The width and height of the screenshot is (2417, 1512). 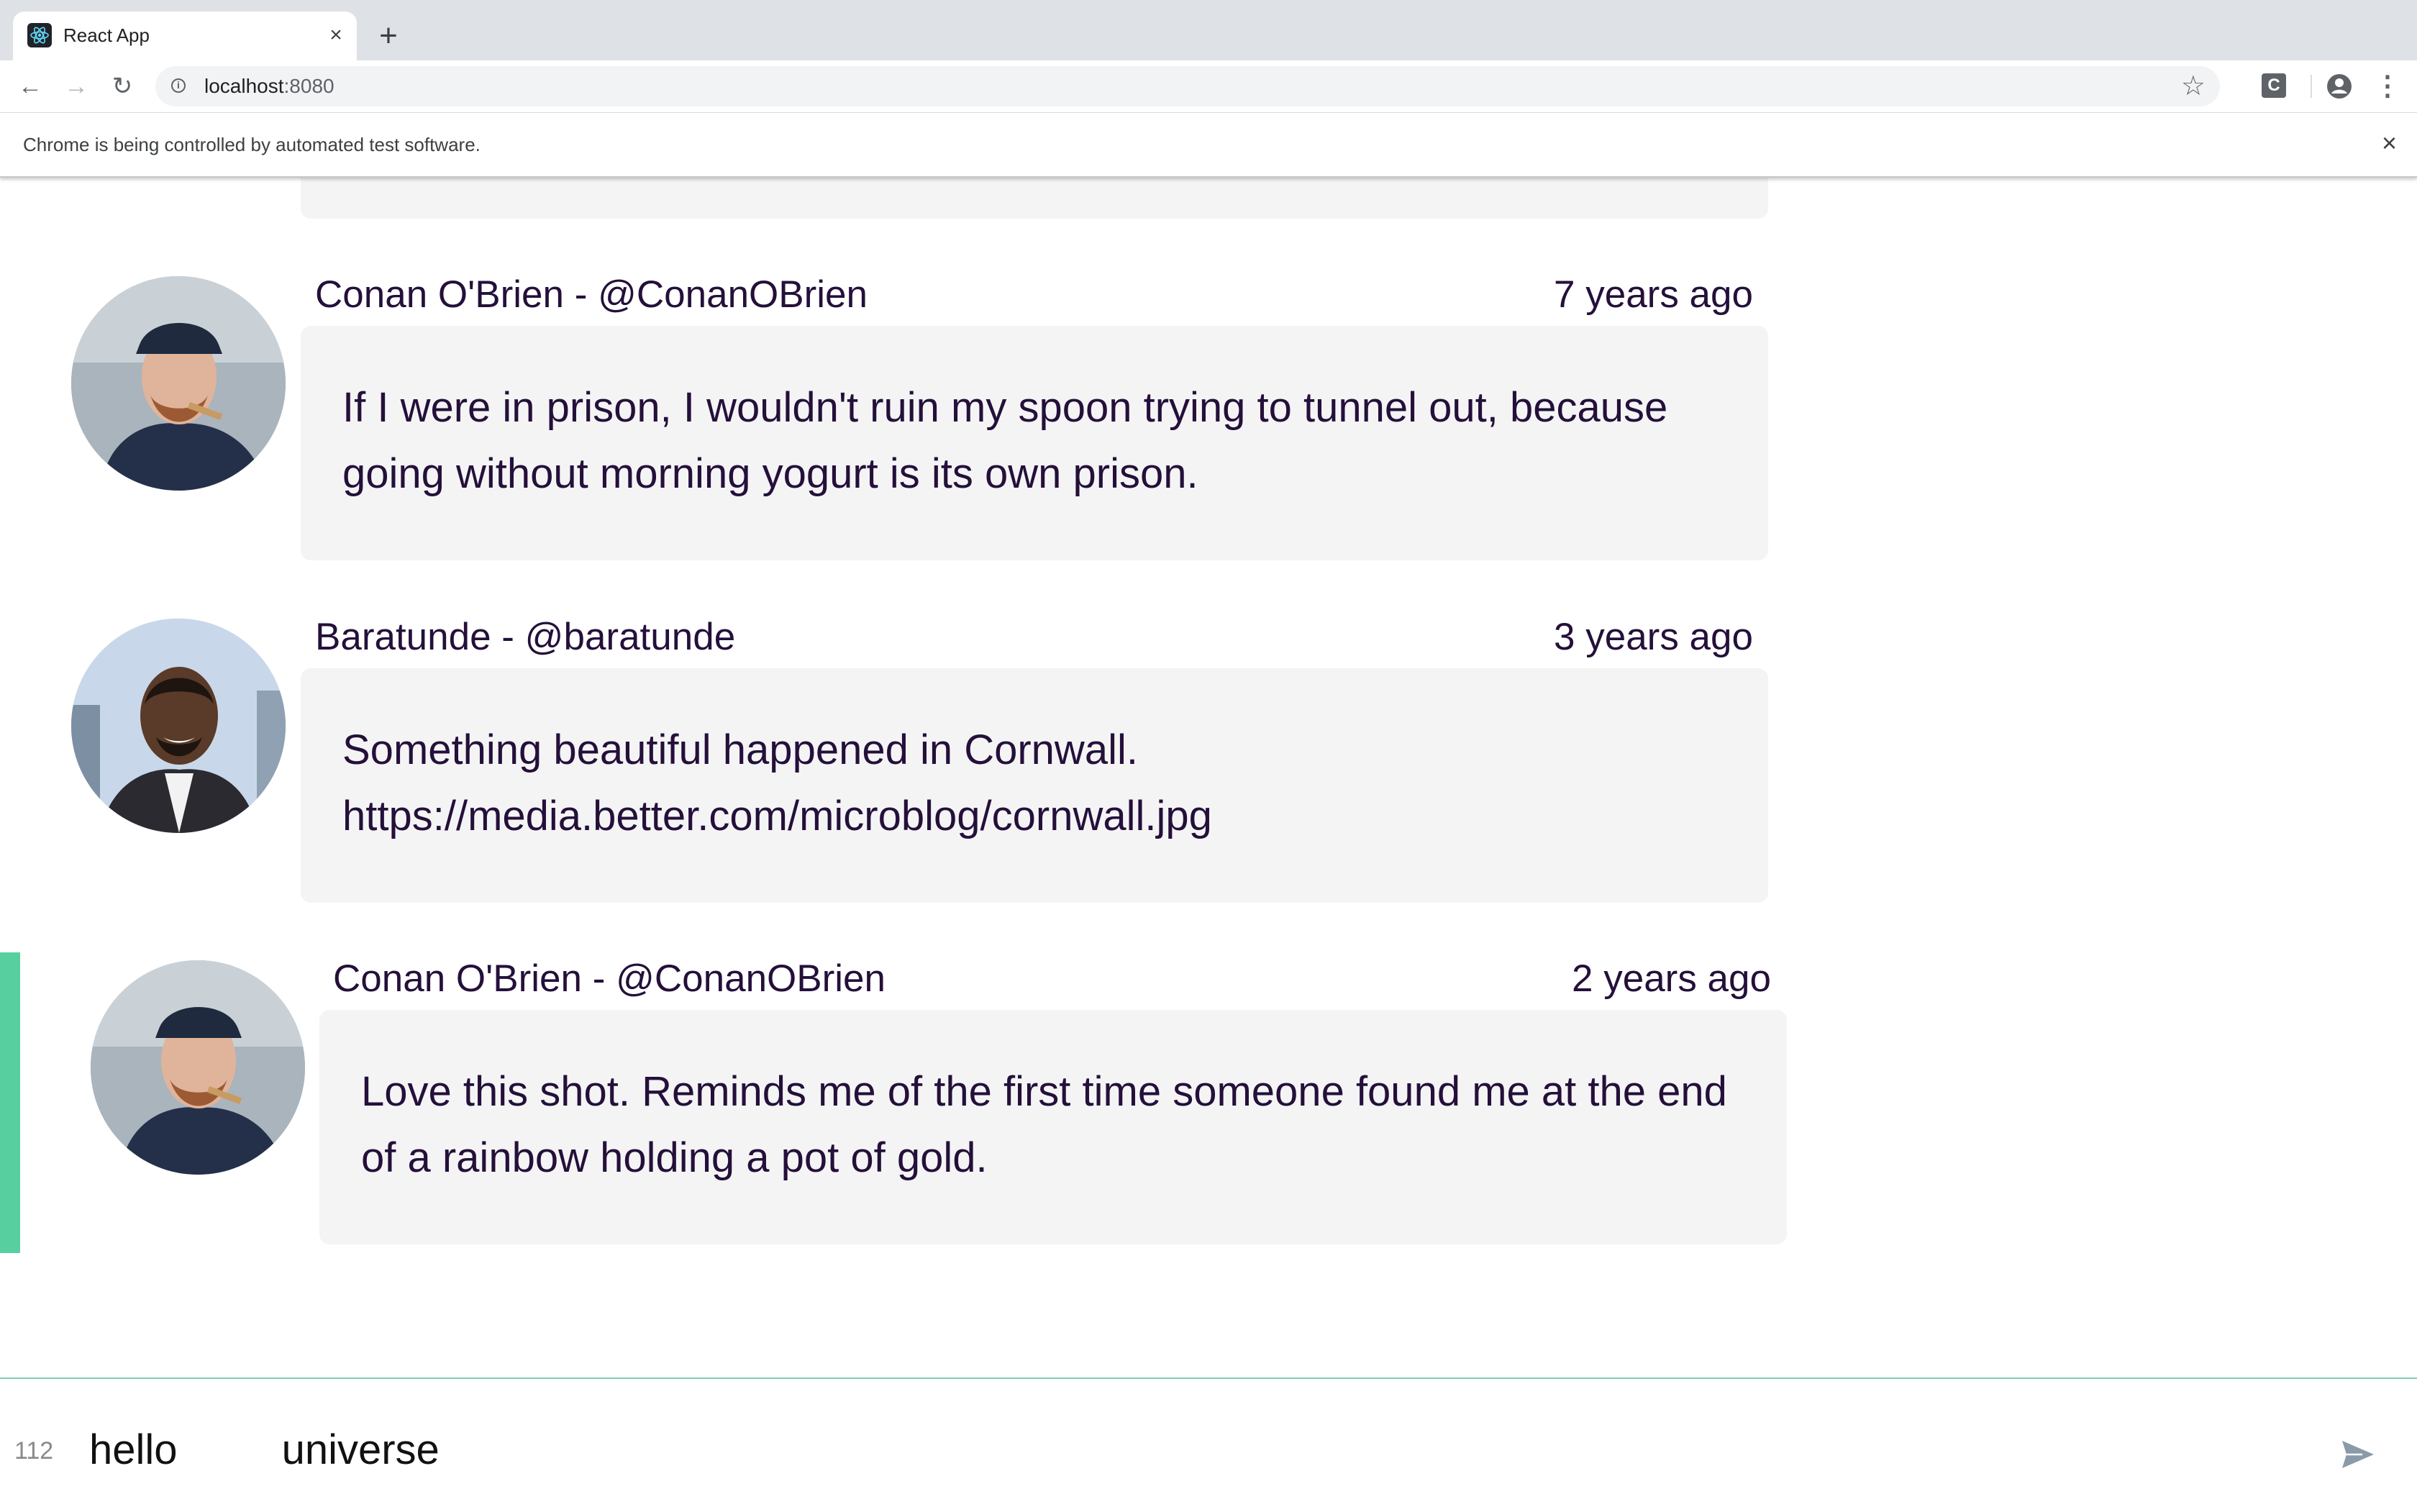 What do you see at coordinates (2387, 87) in the screenshot?
I see `menu-icon: ⋮` at bounding box center [2387, 87].